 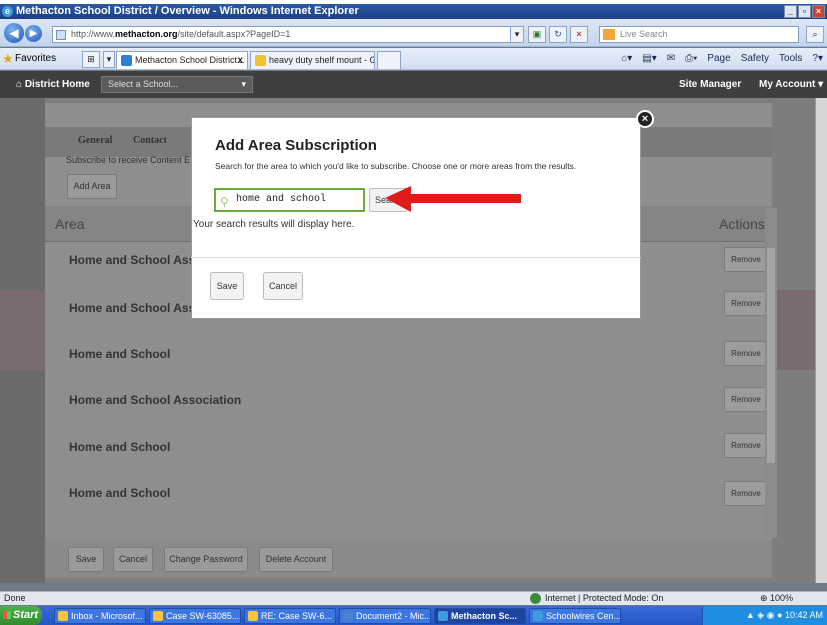 What do you see at coordinates (33, 33) in the screenshot?
I see `forward-button: ▶` at bounding box center [33, 33].